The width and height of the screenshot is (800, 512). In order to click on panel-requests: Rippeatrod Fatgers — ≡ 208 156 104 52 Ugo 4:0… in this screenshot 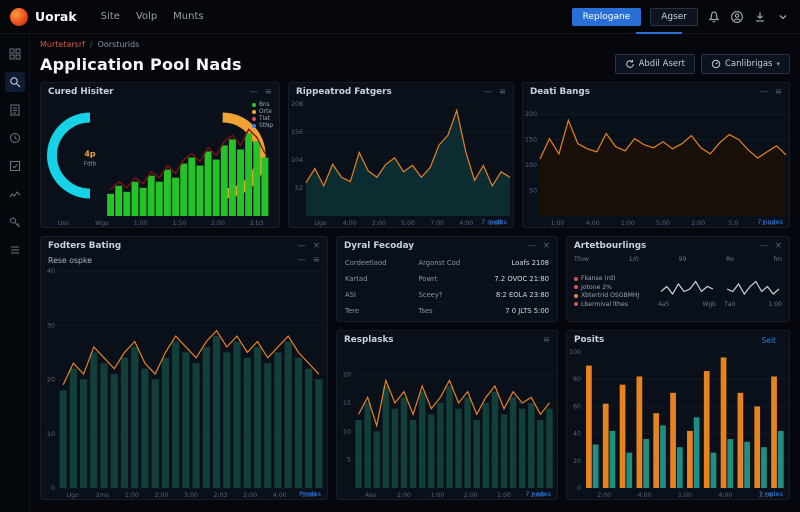, I will do `click(401, 155)`.